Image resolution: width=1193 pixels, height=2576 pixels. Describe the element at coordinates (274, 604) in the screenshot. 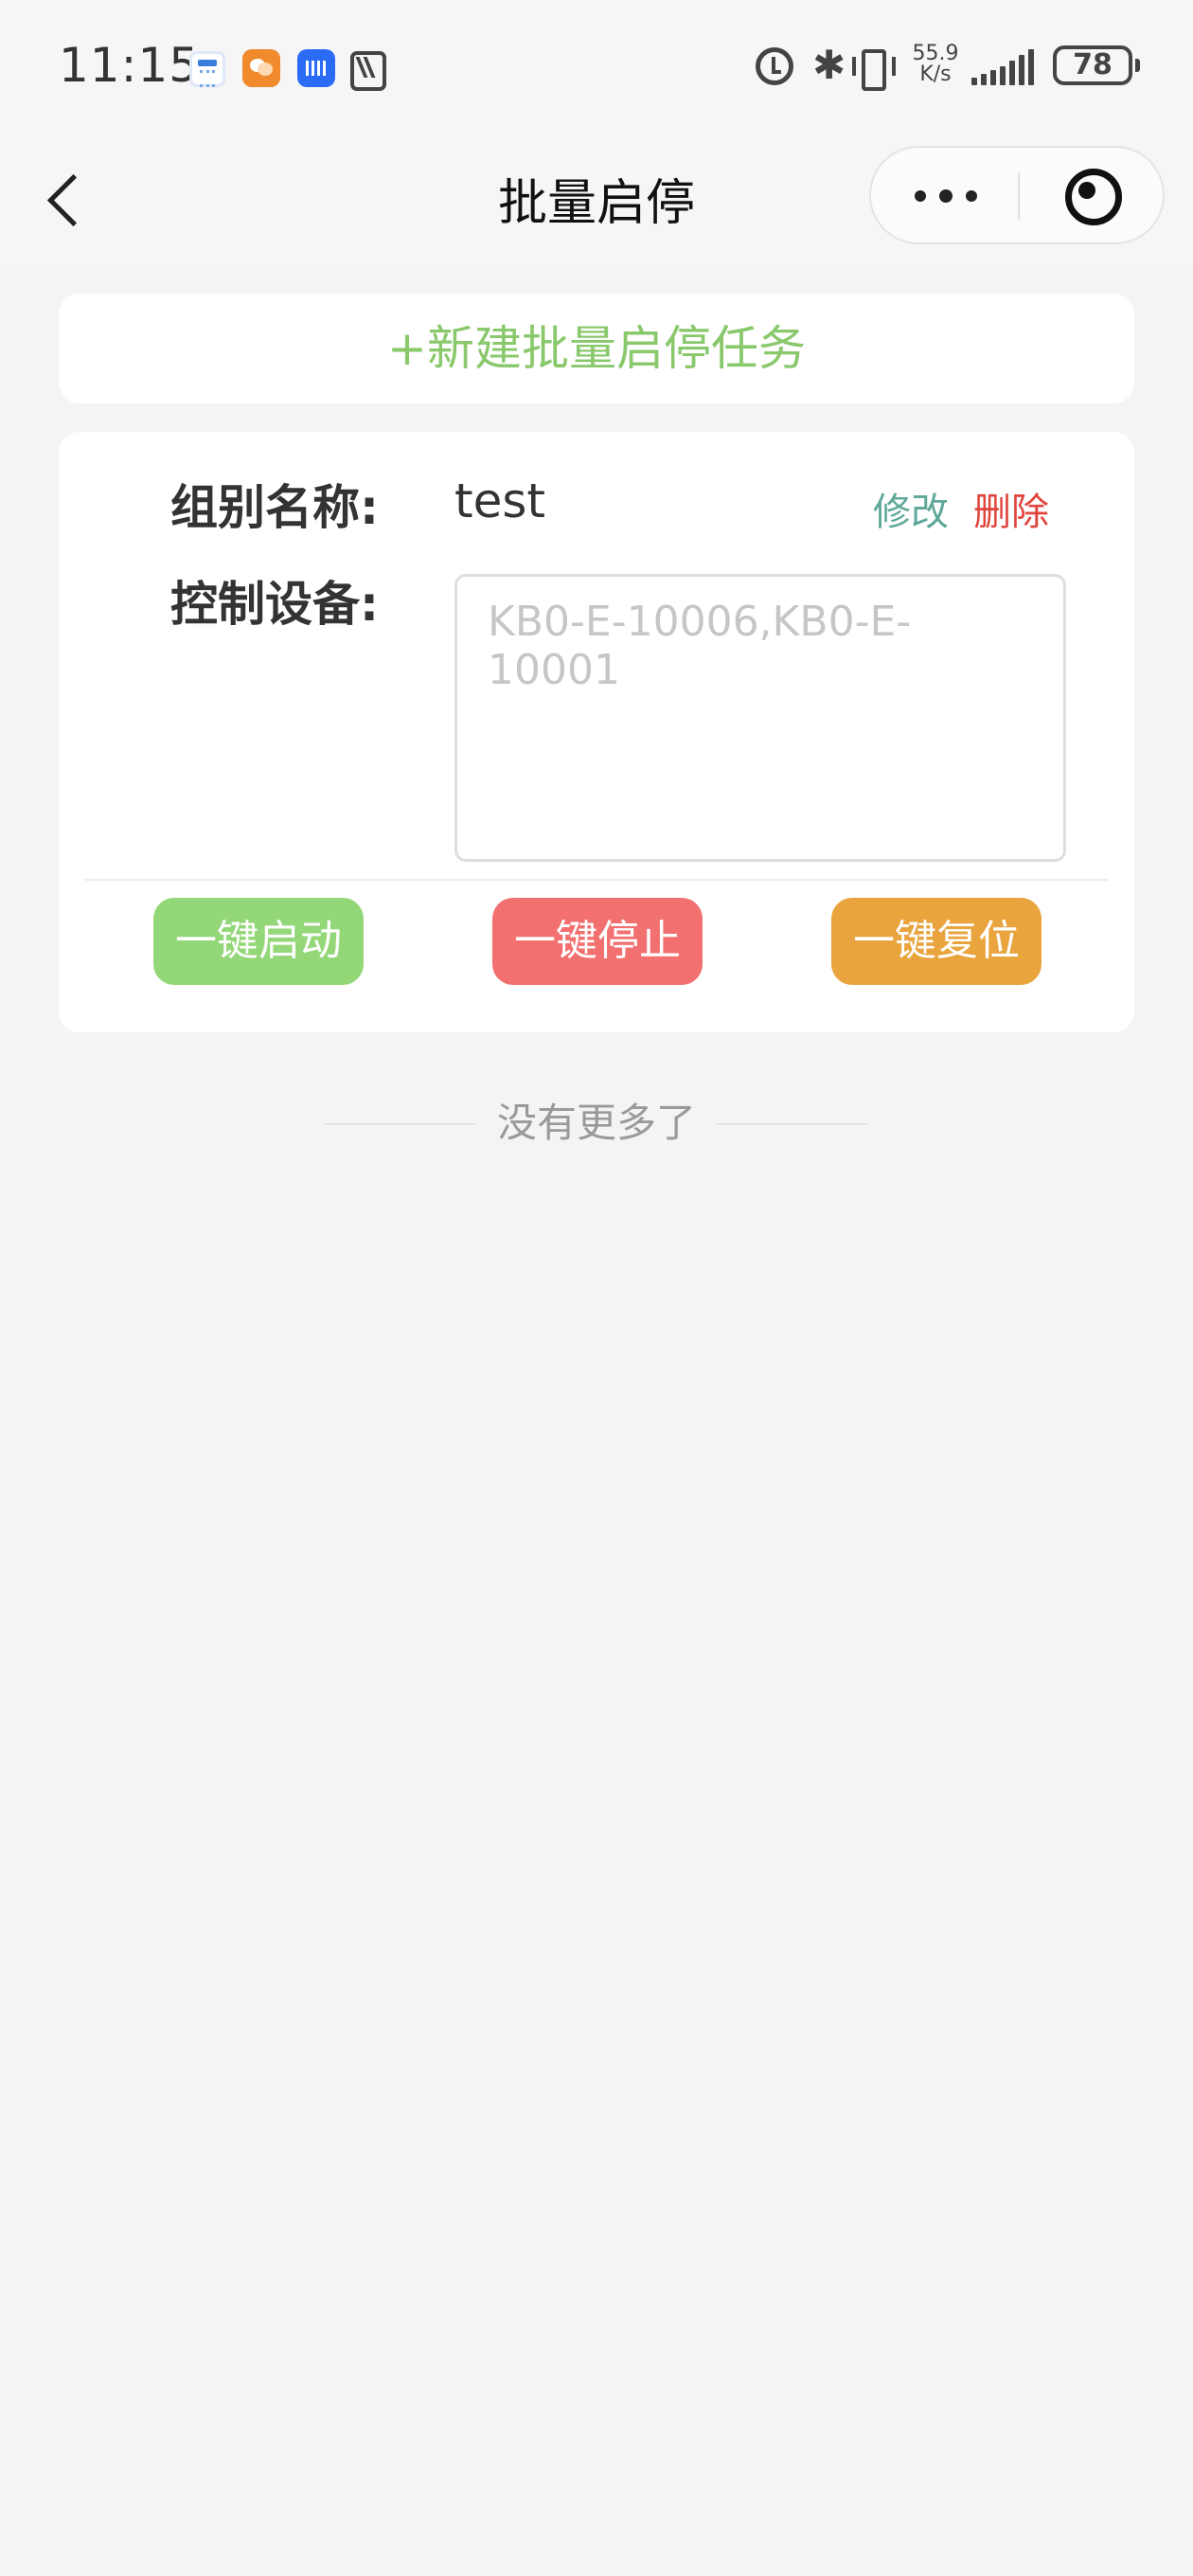

I see `devices-label: 控制设备:` at that location.